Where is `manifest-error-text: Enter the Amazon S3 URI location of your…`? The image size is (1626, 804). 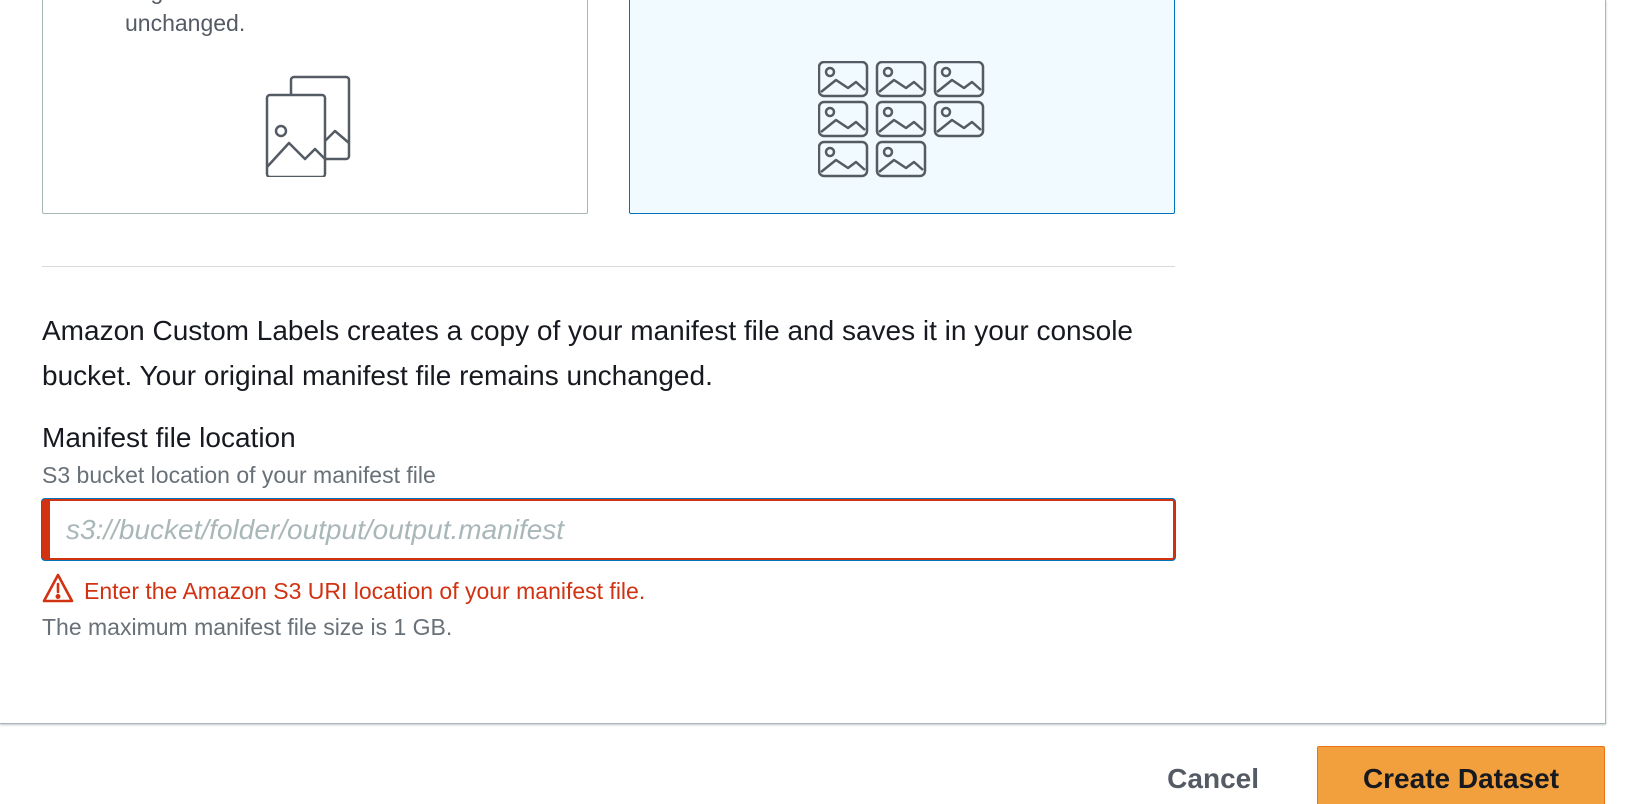
manifest-error-text: Enter the Amazon S3 URI location of your… is located at coordinates (365, 590).